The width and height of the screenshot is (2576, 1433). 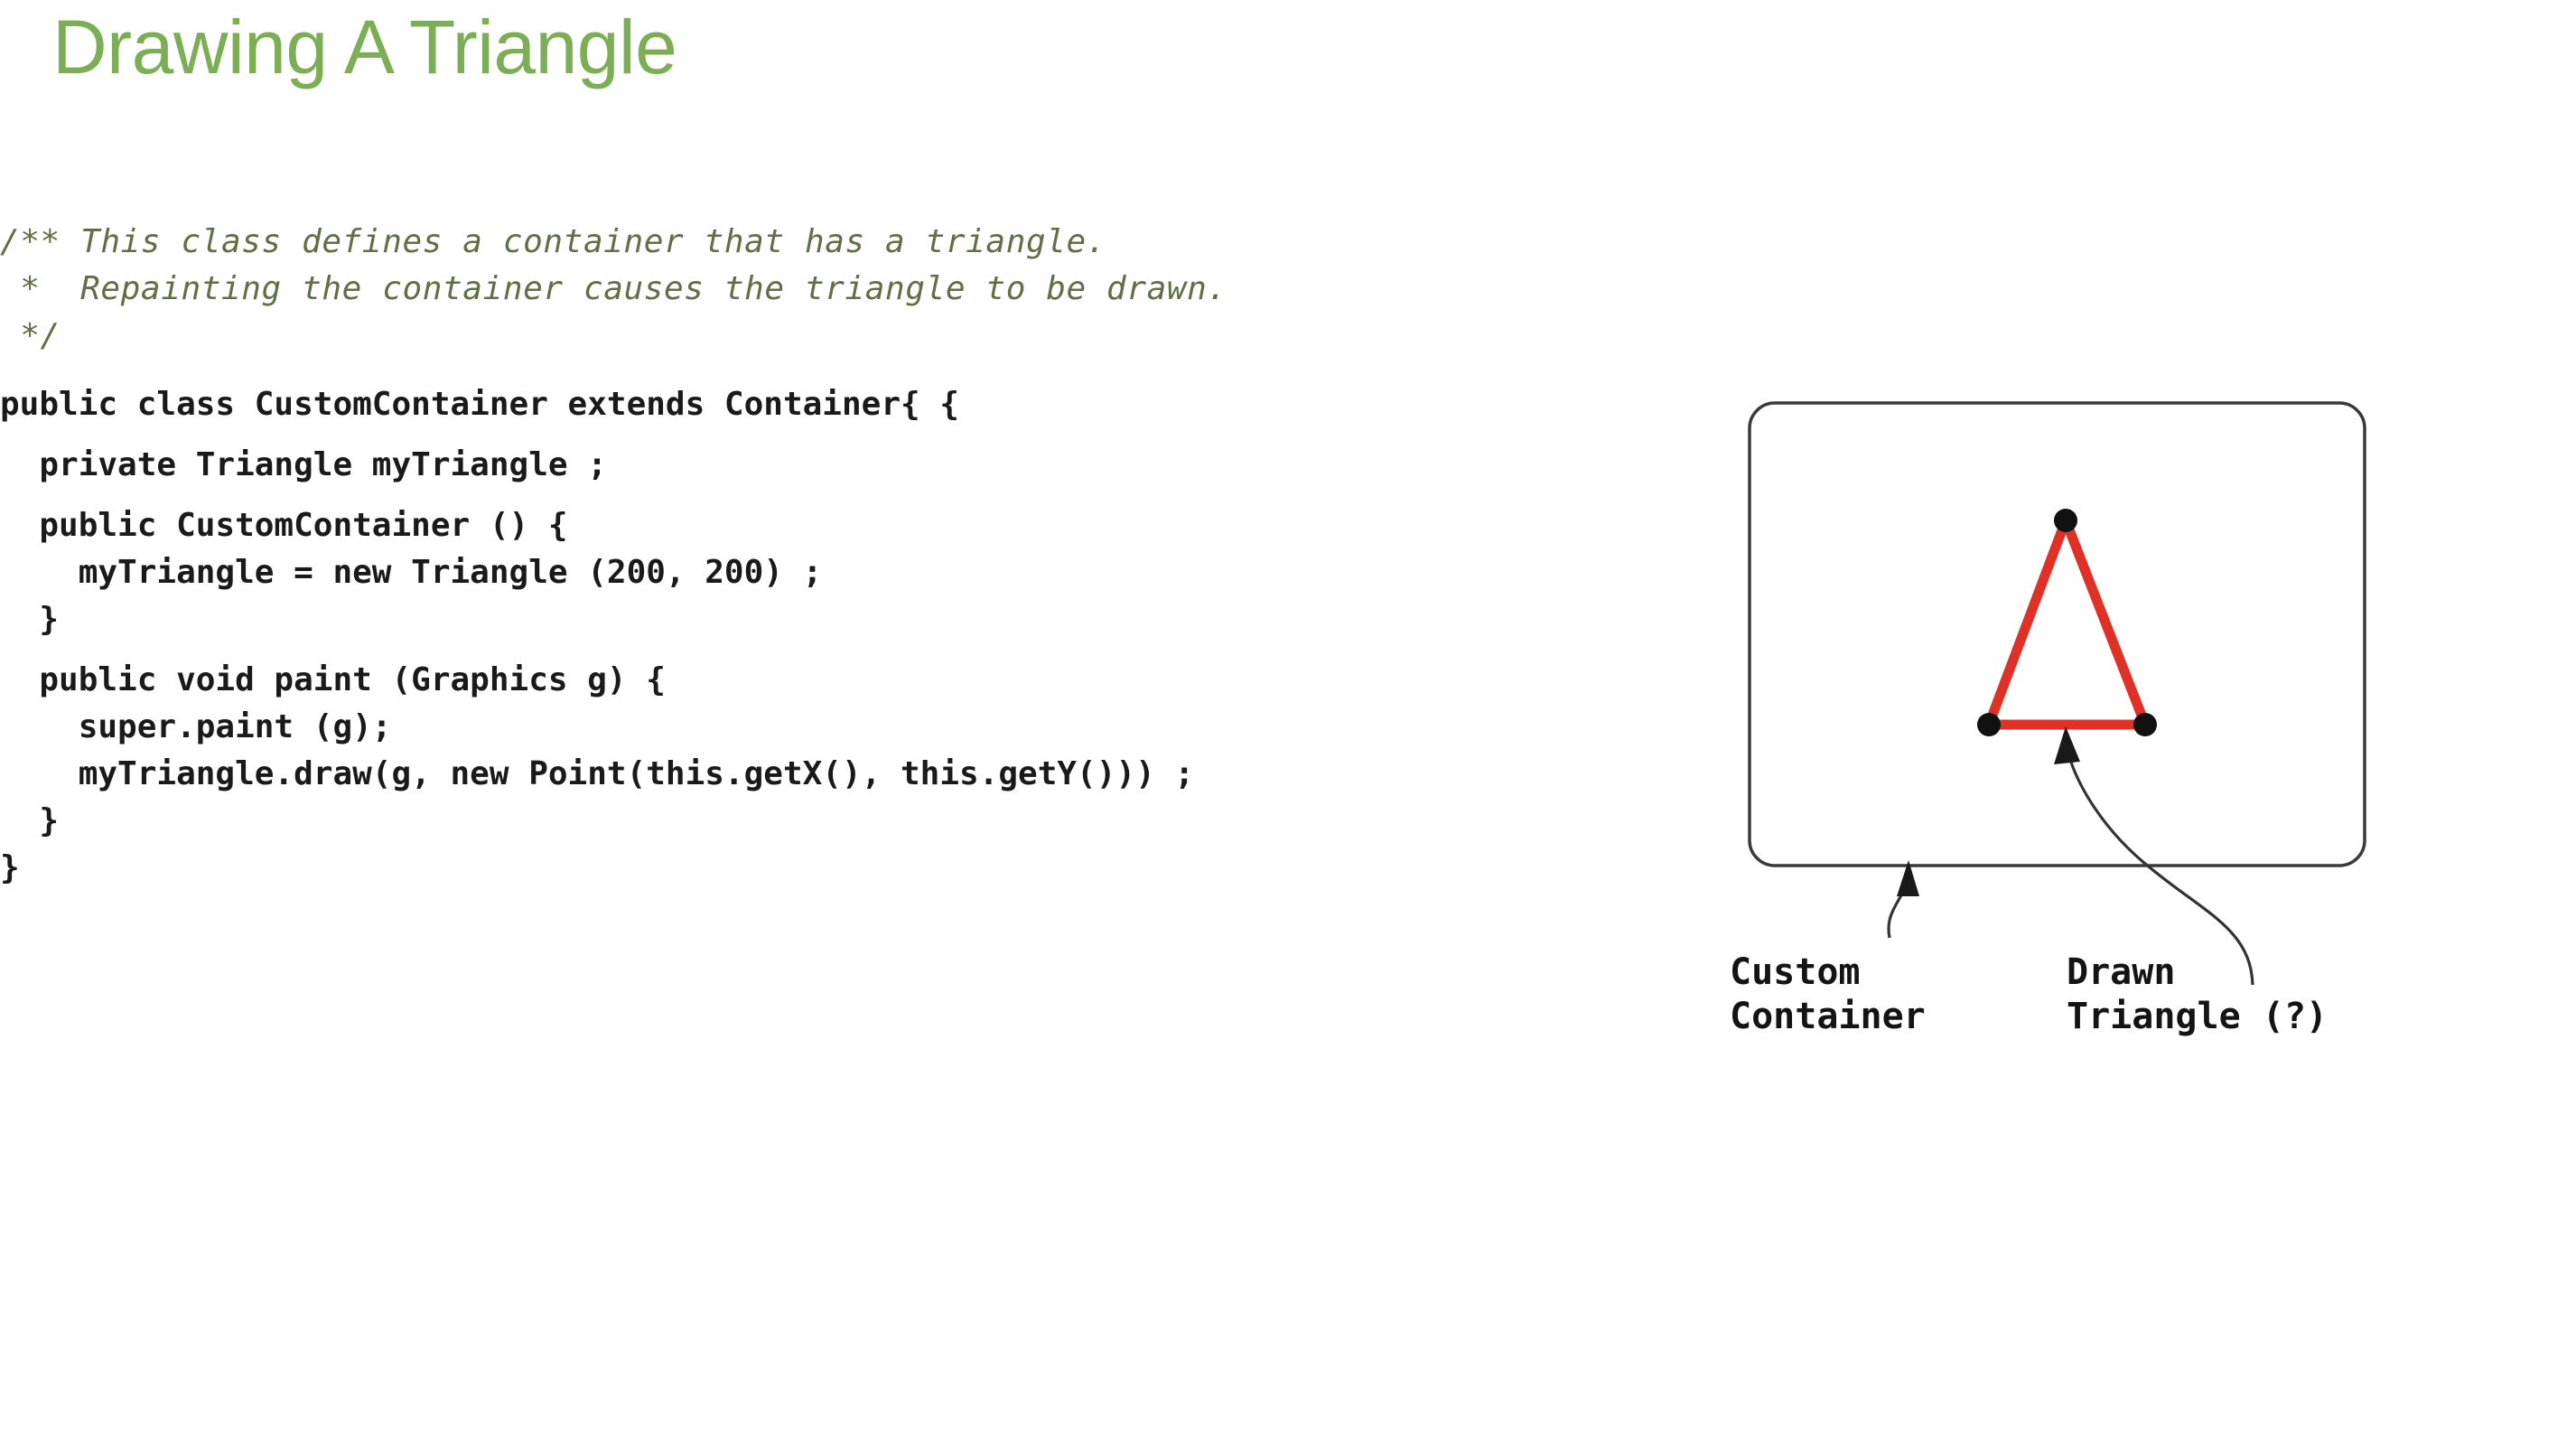 I want to click on code-line-field-decl: private Triangle myTriangle ;, so click(x=303, y=464).